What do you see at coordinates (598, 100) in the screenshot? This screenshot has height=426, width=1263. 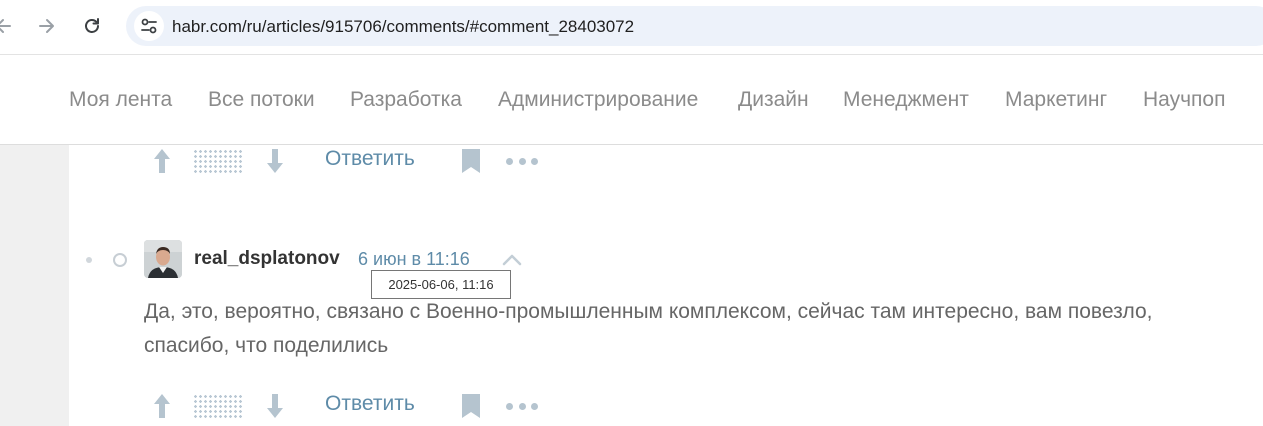 I see `nav-administration: Администрирование` at bounding box center [598, 100].